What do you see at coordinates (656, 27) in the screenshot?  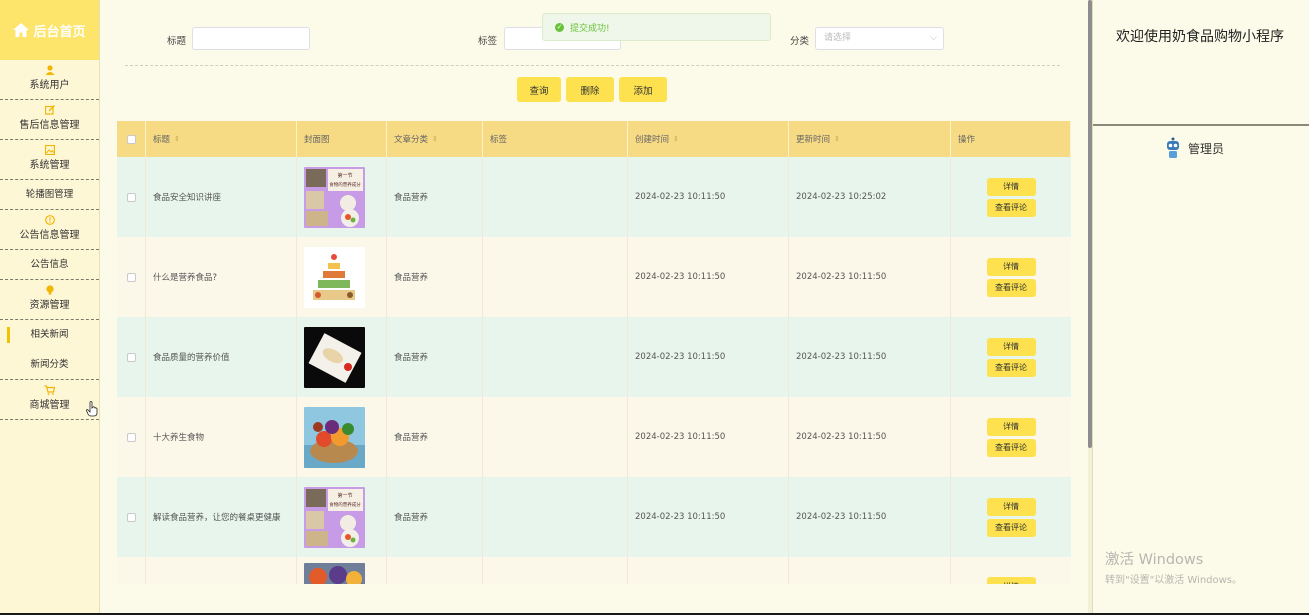 I see `success-toast: ✓ 提交成功!` at bounding box center [656, 27].